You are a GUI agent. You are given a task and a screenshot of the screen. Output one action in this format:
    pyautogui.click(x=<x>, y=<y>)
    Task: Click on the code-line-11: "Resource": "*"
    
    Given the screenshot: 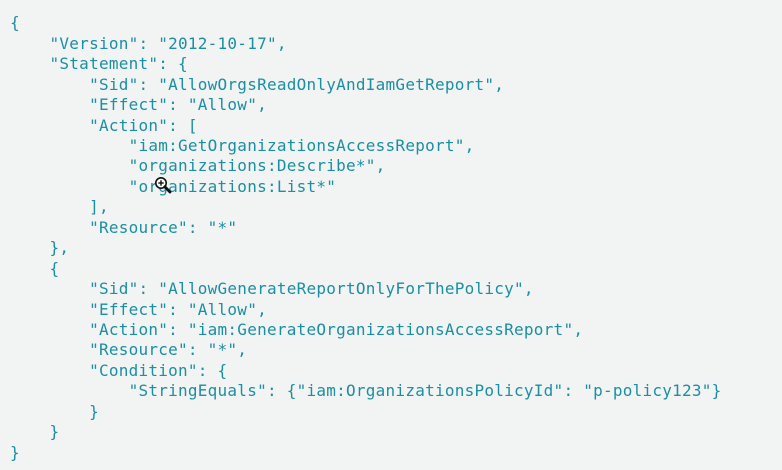 What is the action you would take?
    pyautogui.click(x=124, y=227)
    